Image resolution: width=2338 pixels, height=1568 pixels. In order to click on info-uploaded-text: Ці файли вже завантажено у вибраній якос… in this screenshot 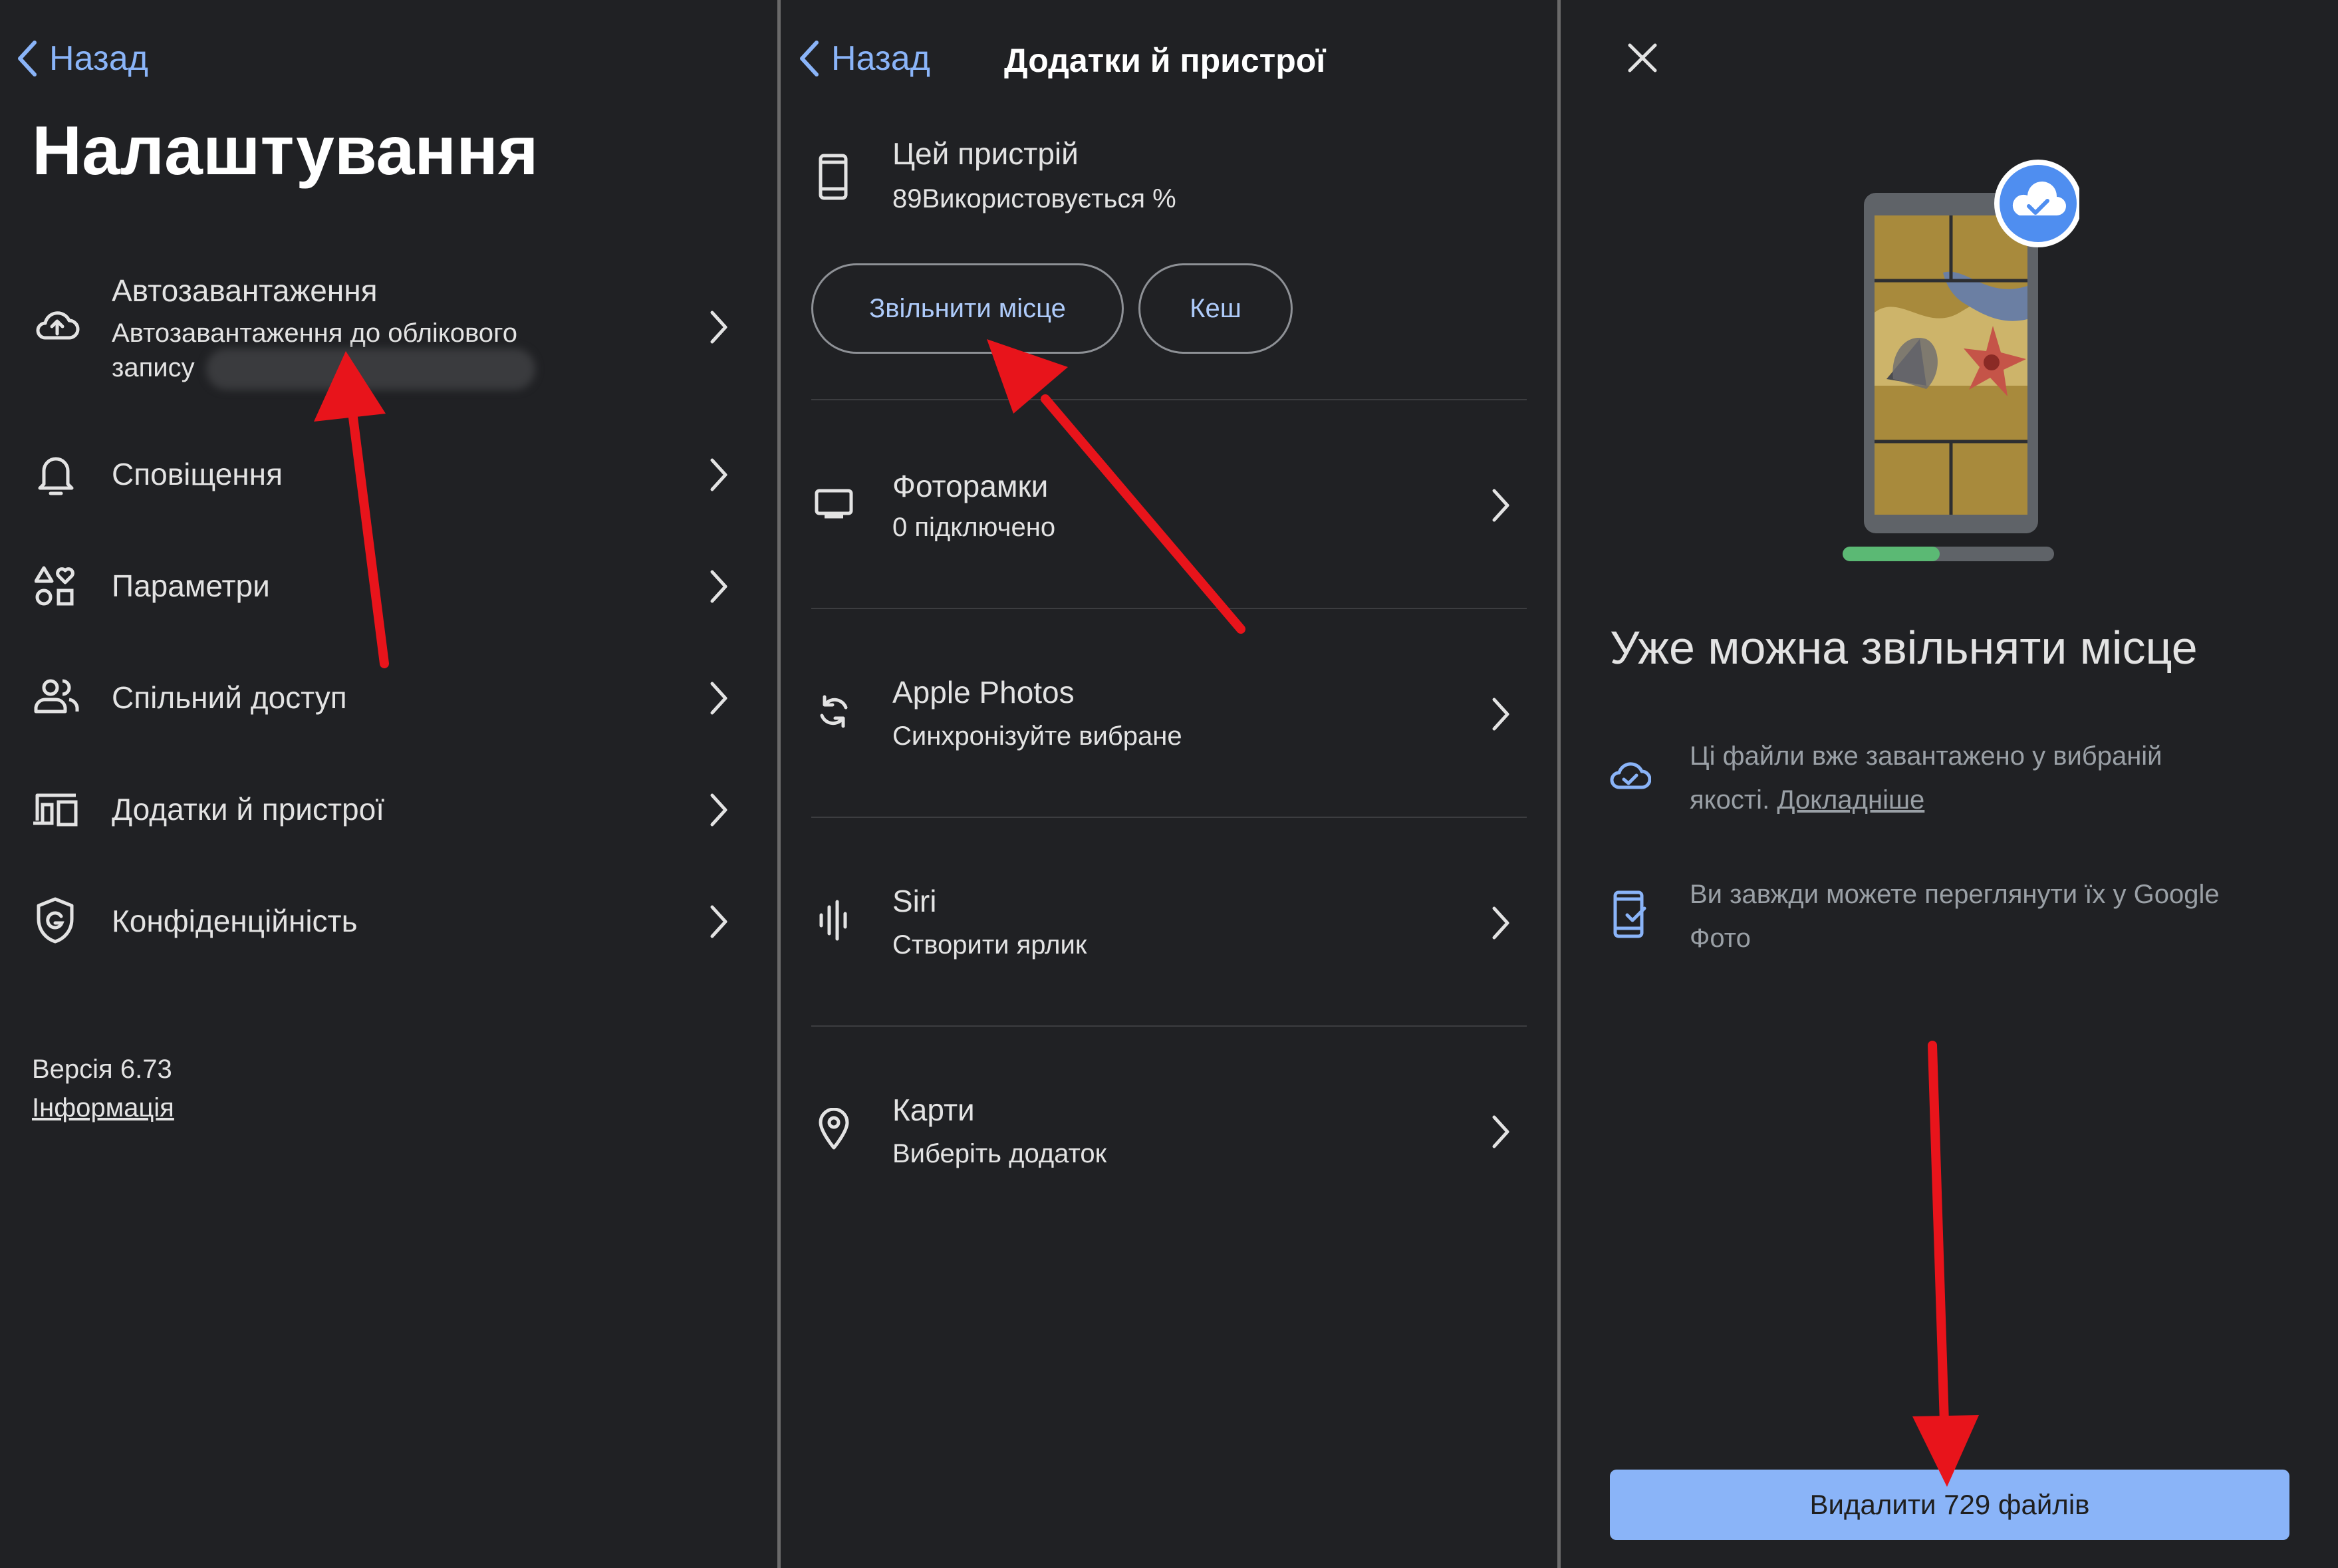, I will do `click(1989, 778)`.